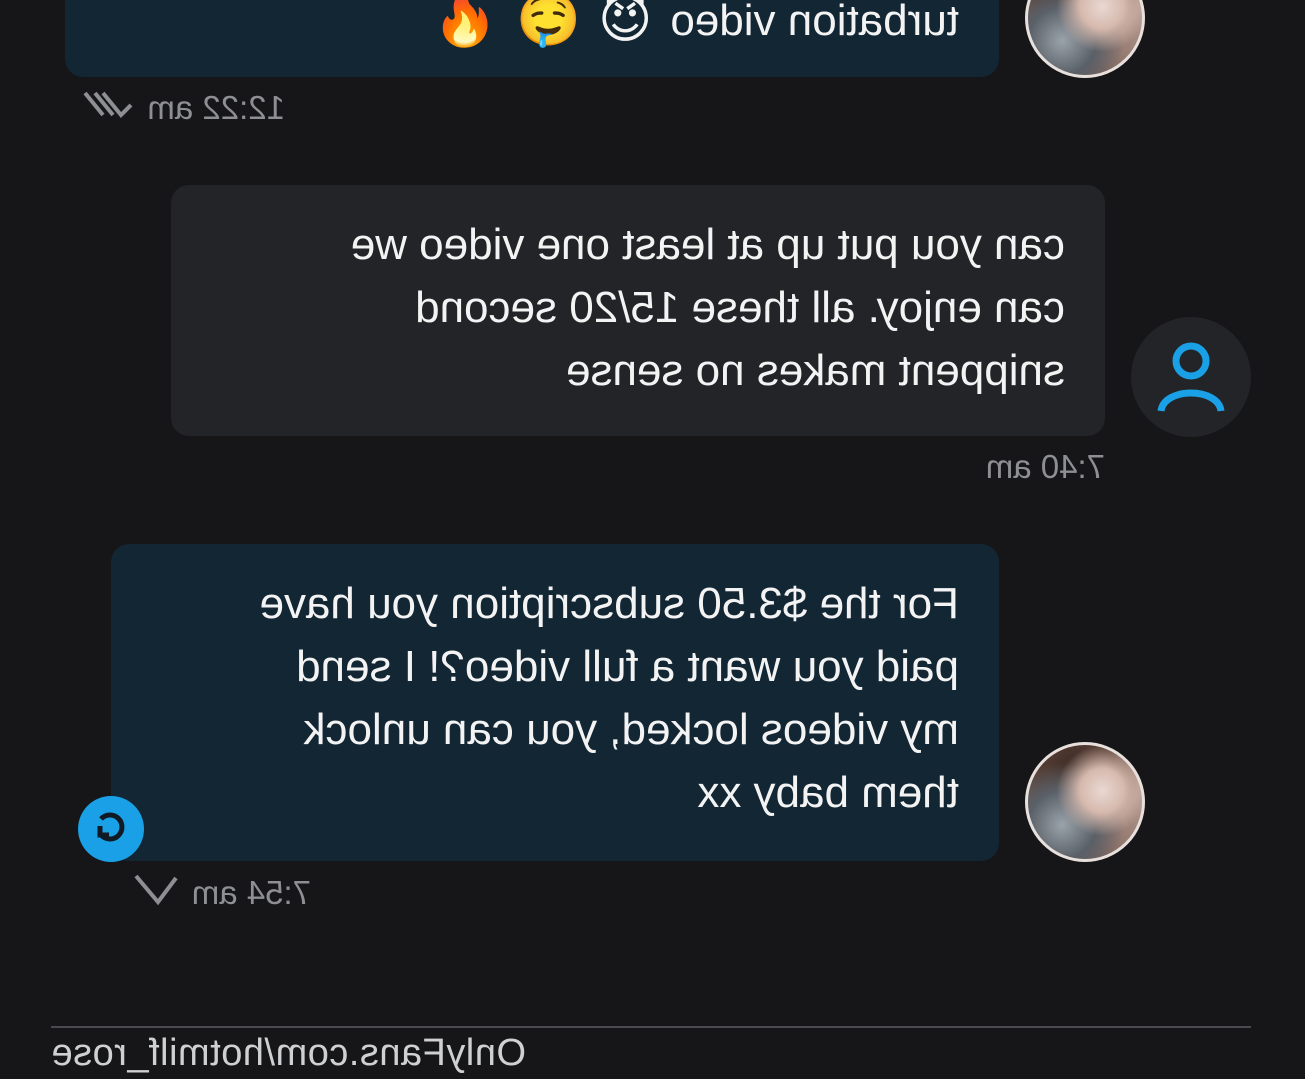 Image resolution: width=1305 pixels, height=1079 pixels. What do you see at coordinates (548, 24) in the screenshot?
I see `emoji-drooling-face: 🤤` at bounding box center [548, 24].